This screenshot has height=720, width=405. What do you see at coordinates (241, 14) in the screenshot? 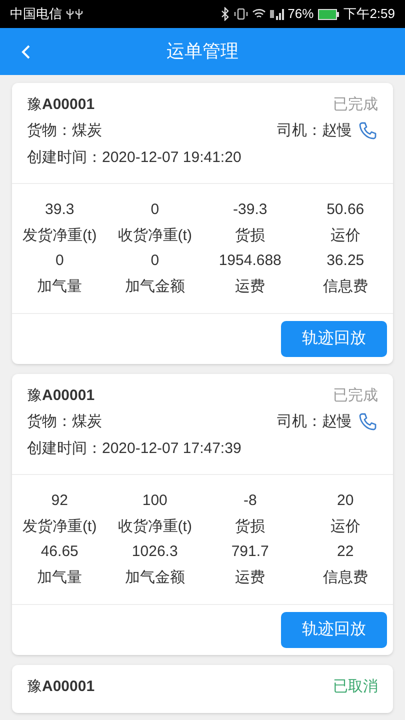
I see `vibrate-icon` at bounding box center [241, 14].